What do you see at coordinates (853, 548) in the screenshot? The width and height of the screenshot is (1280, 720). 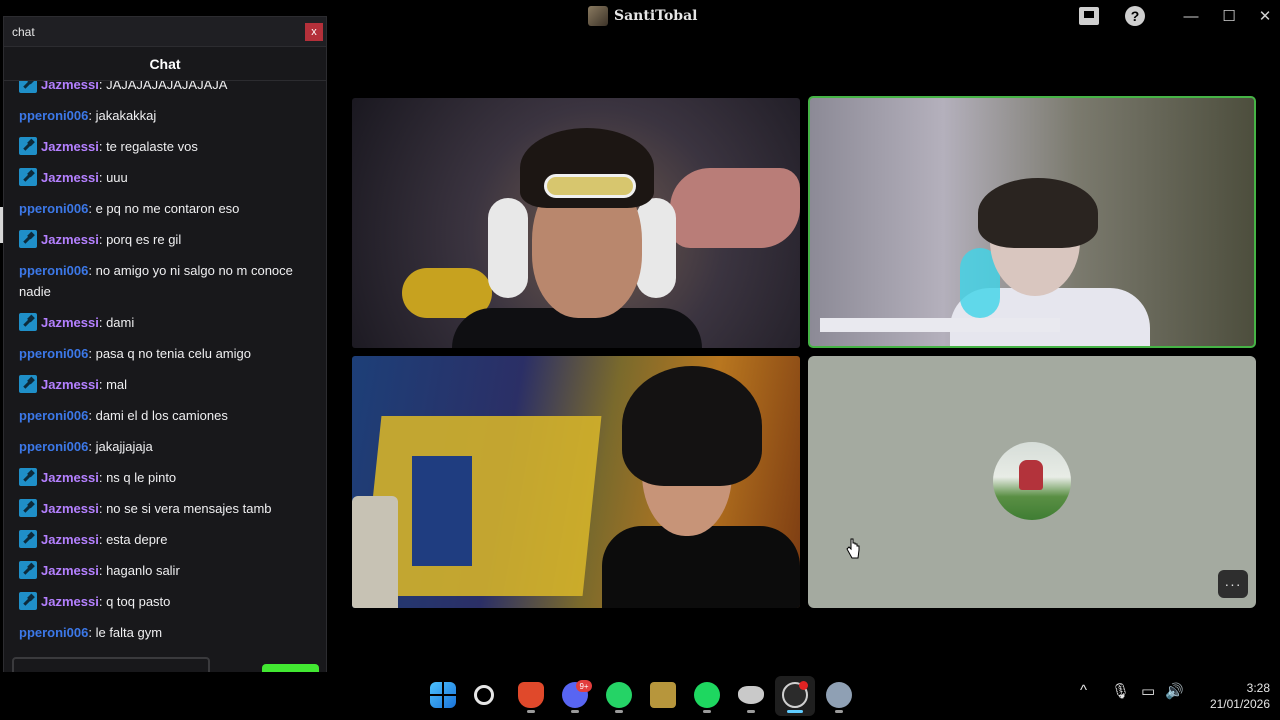 I see `hand-cursor-icon` at bounding box center [853, 548].